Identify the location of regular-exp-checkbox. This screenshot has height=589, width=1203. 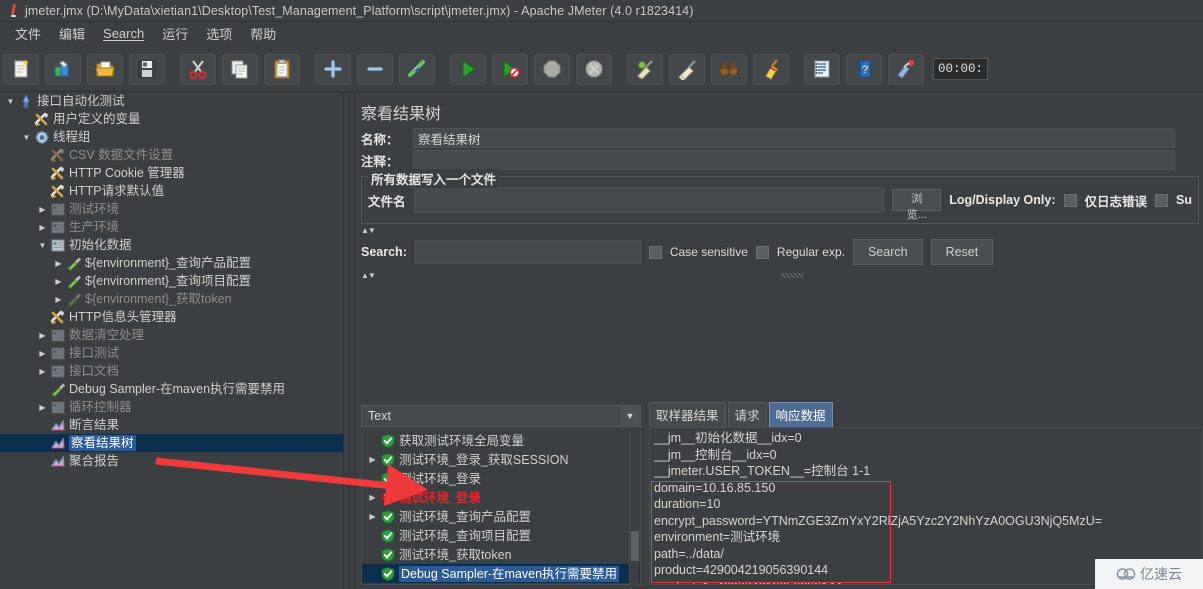
(762, 252).